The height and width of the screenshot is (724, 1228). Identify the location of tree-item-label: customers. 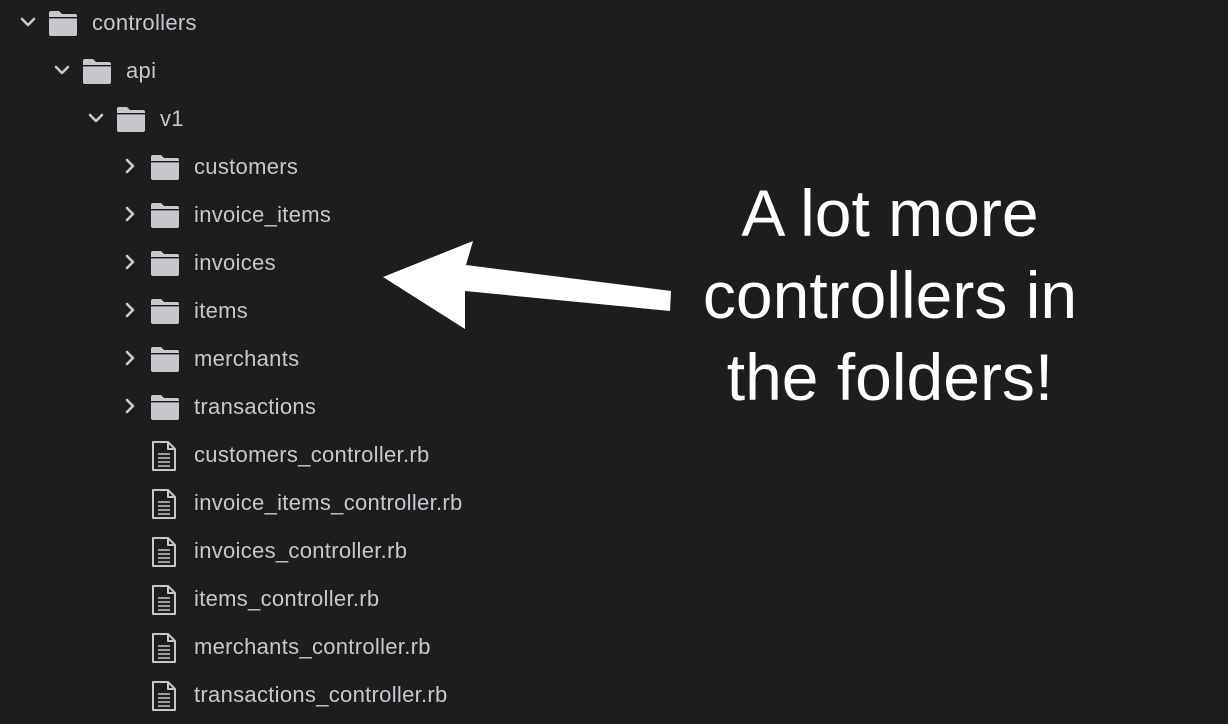
(246, 166).